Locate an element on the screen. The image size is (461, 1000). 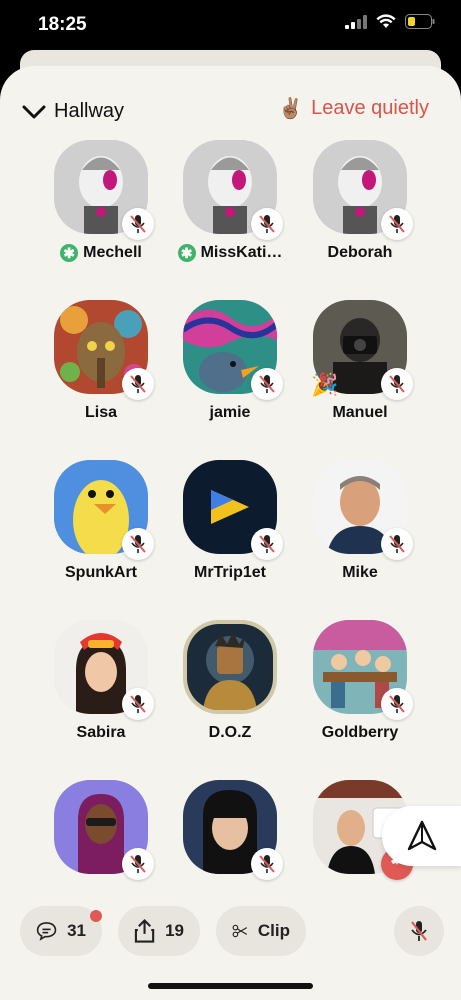
battery-icon is located at coordinates (420, 21).